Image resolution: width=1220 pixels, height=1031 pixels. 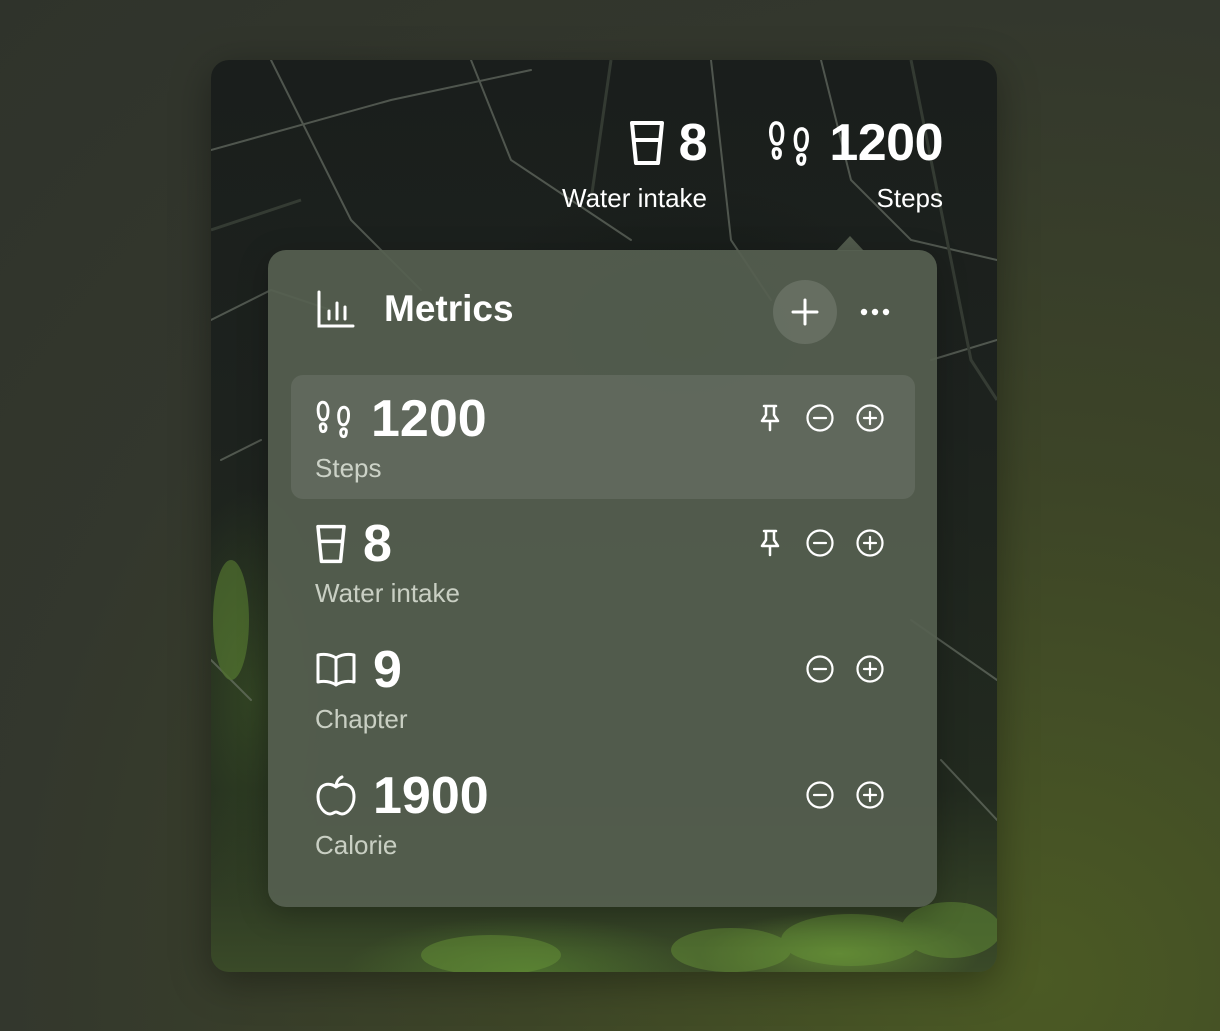 I want to click on metric-label: Calorie, so click(x=356, y=845).